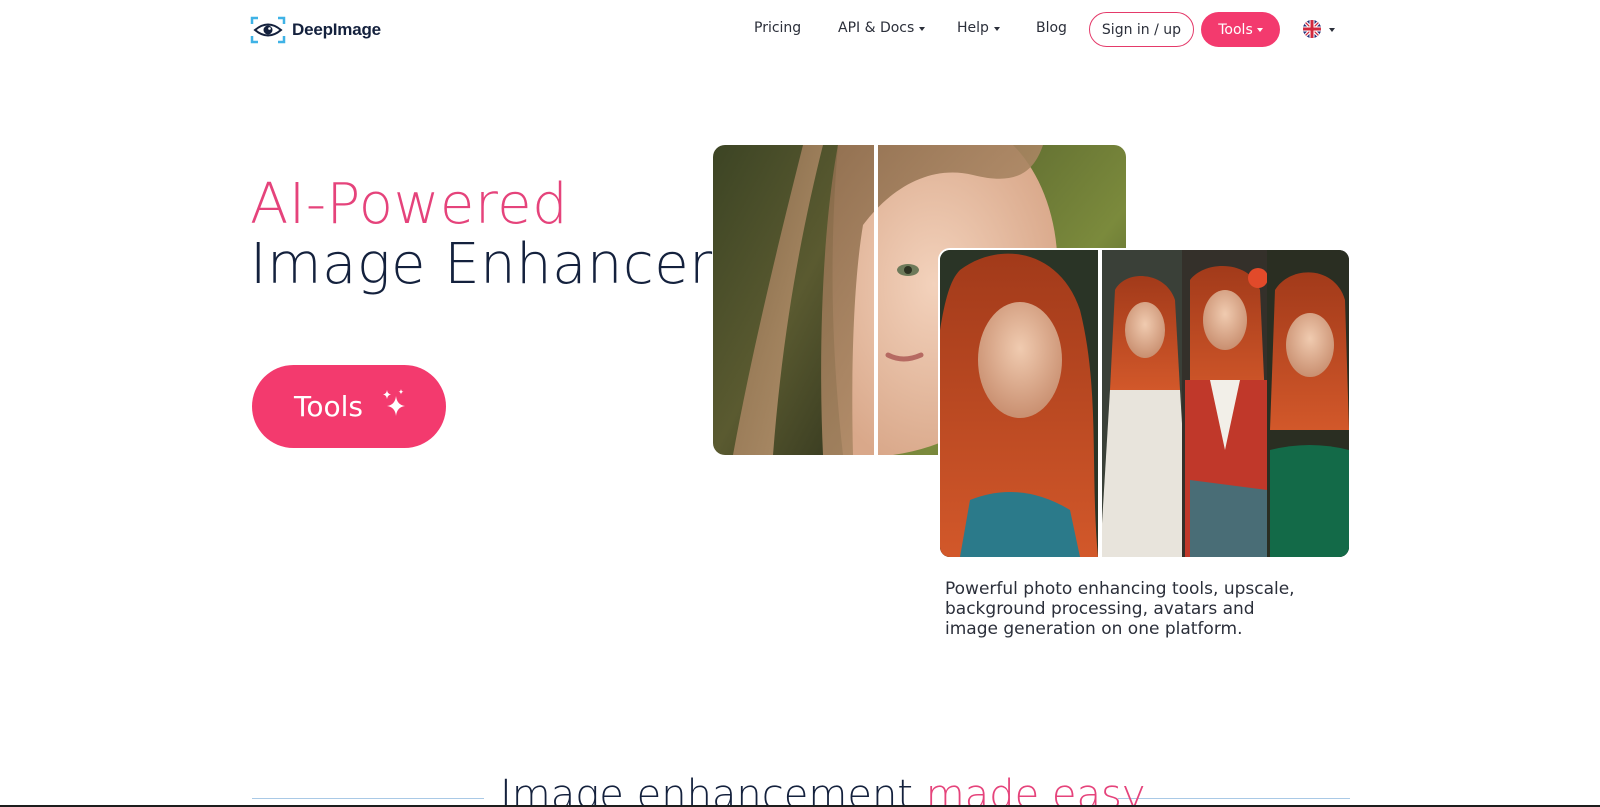 The height and width of the screenshot is (807, 1600). I want to click on section-divider-right, so click(1234, 798).